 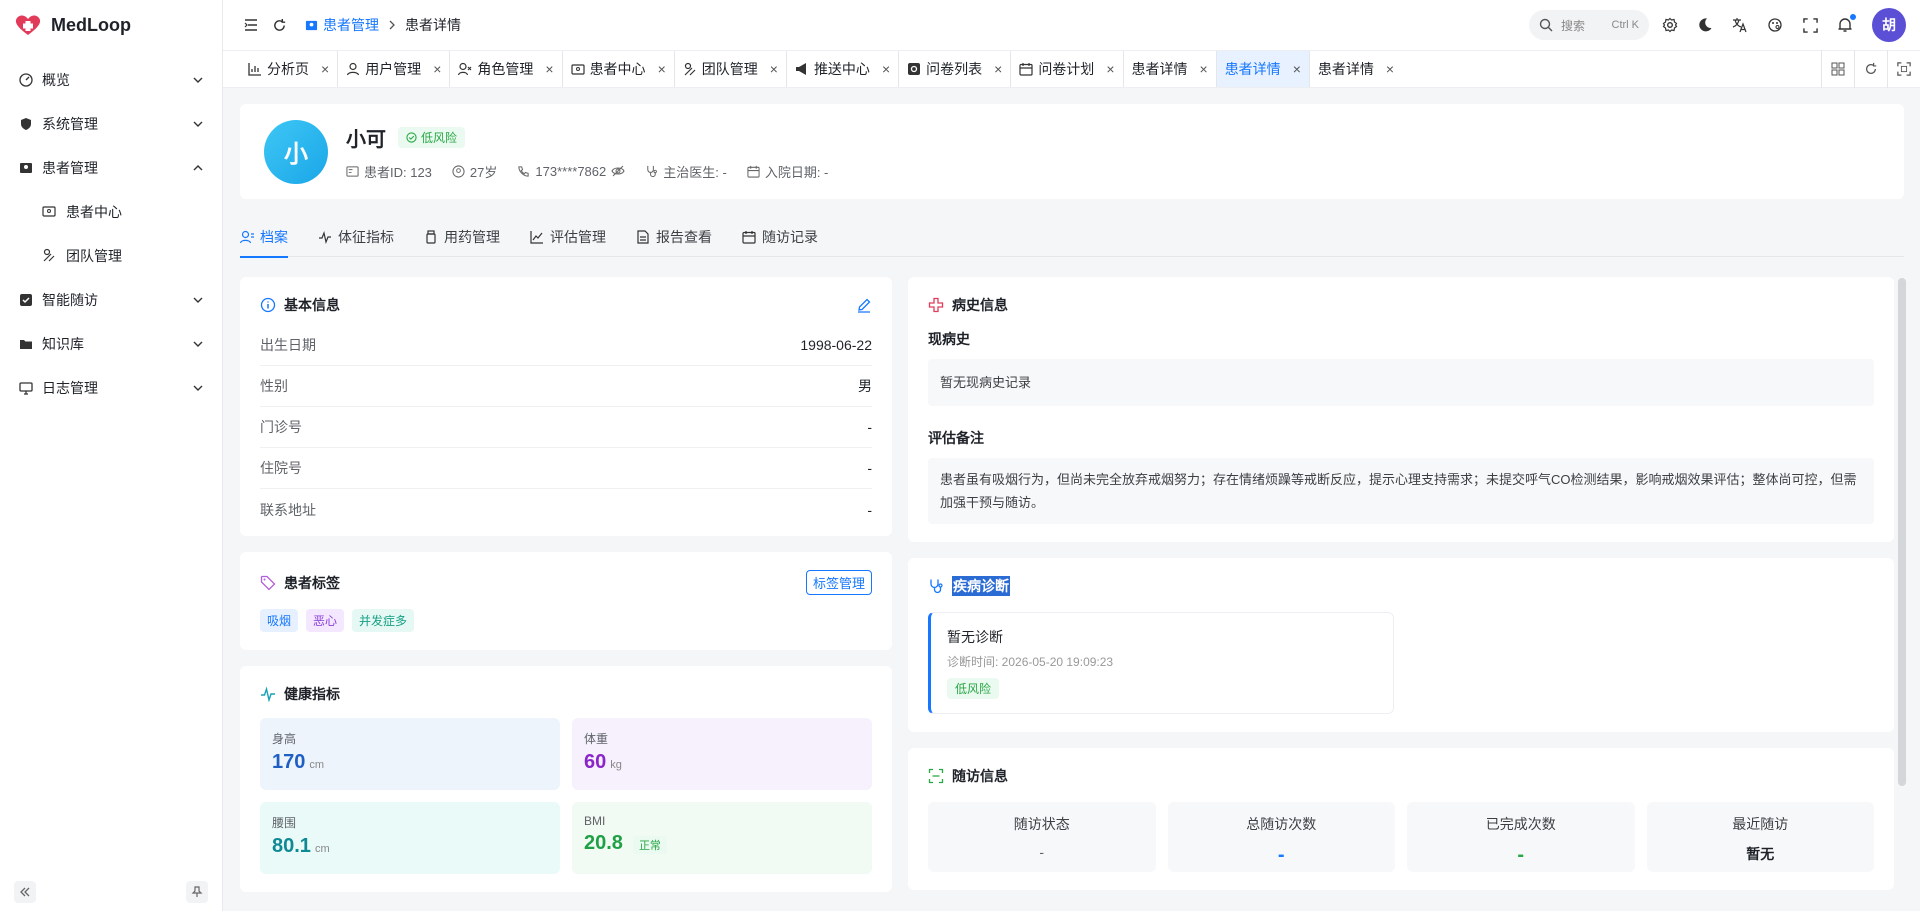 What do you see at coordinates (936, 776) in the screenshot?
I see `scan-icon` at bounding box center [936, 776].